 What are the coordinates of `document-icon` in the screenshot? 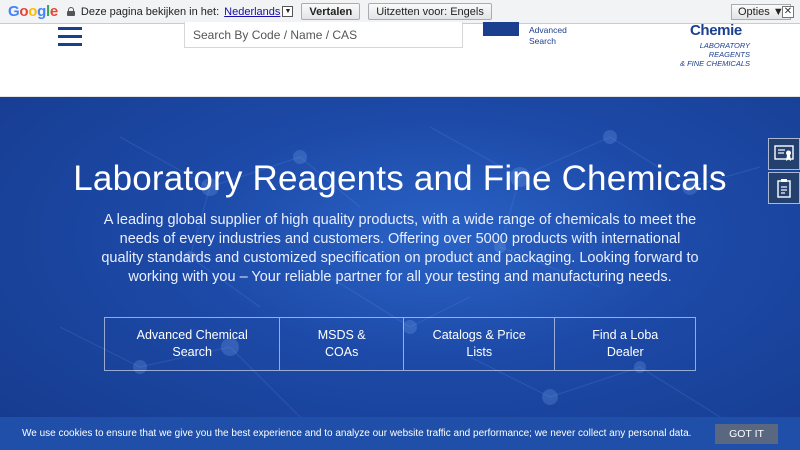 It's located at (784, 188).